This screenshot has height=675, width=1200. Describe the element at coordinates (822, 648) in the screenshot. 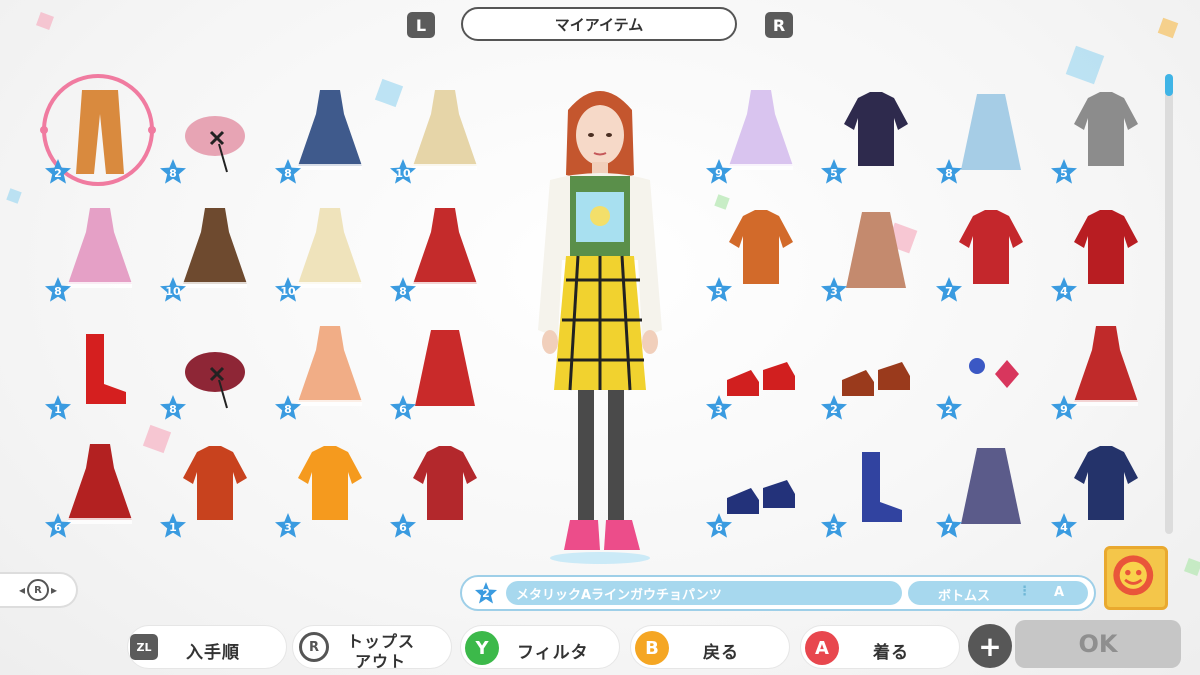

I see `a-button-icon: A` at that location.